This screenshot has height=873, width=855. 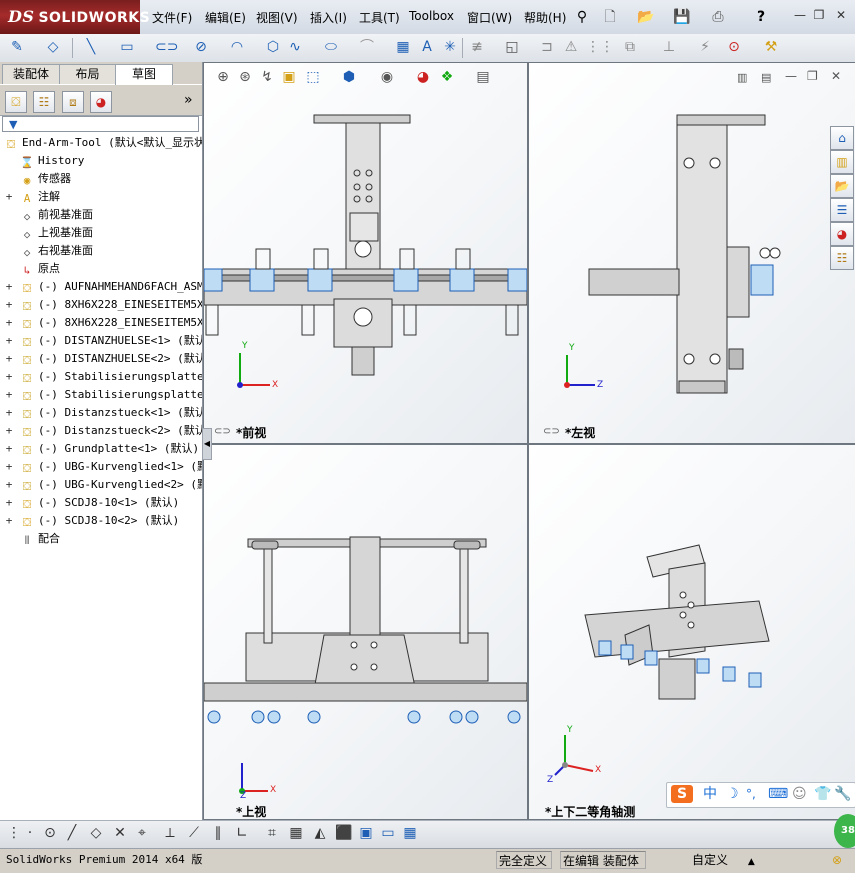 What do you see at coordinates (842, 186) in the screenshot?
I see `file-explorer-icon: 📂` at bounding box center [842, 186].